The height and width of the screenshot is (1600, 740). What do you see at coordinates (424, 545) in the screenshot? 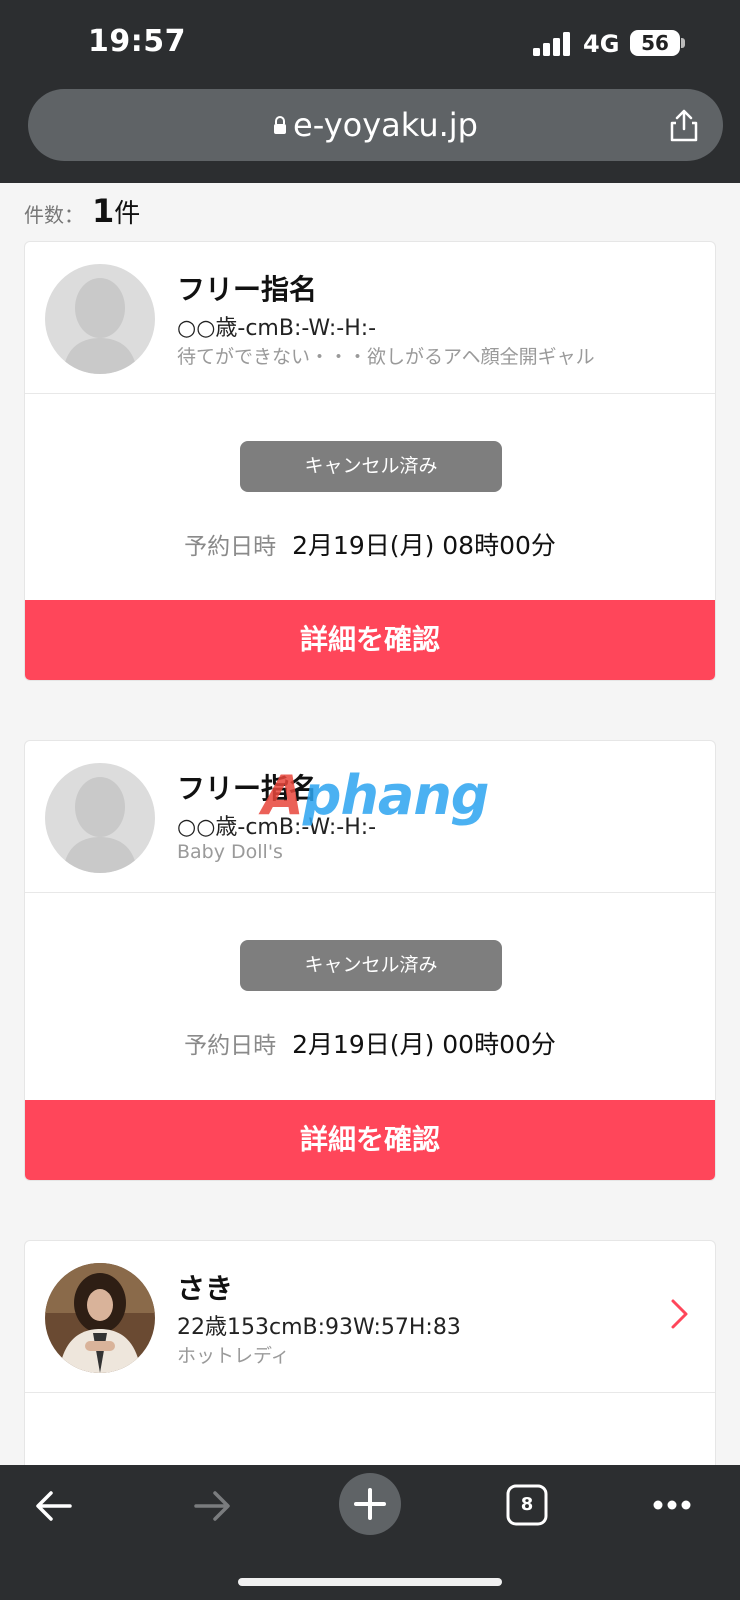
I see `date-value: 2月19日(月) 08時00分` at bounding box center [424, 545].